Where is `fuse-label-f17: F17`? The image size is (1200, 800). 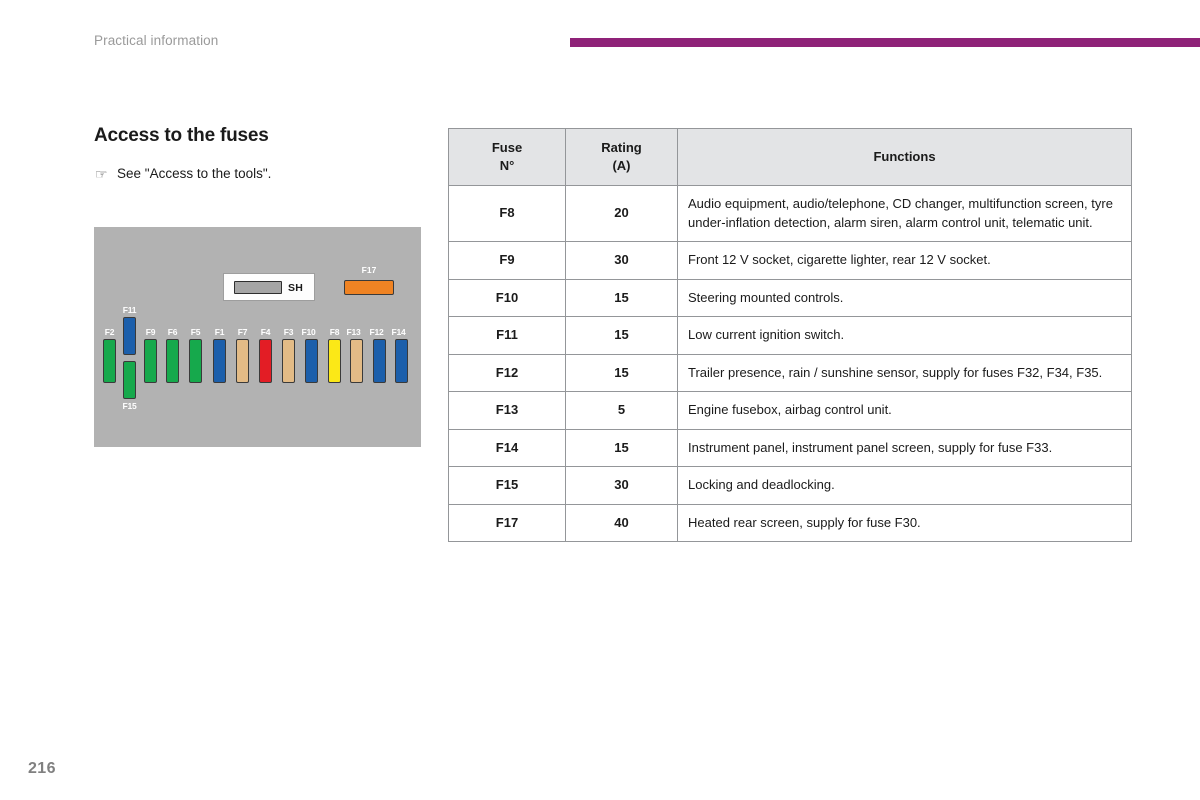 fuse-label-f17: F17 is located at coordinates (369, 270).